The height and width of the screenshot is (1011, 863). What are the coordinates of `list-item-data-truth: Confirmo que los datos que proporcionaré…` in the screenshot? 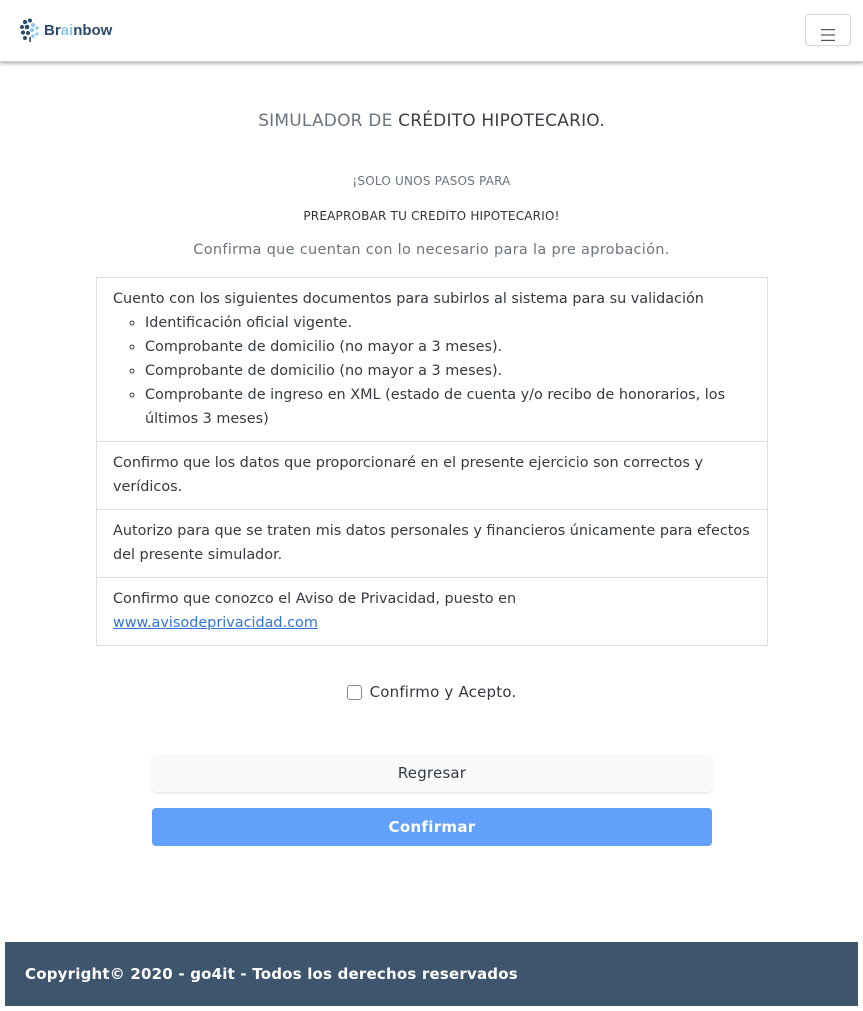 It's located at (432, 475).